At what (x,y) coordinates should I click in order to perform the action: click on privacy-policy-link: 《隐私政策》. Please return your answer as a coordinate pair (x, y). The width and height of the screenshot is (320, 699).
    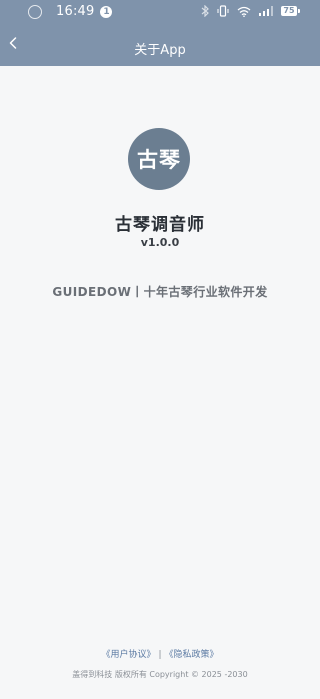
    Looking at the image, I should click on (192, 655).